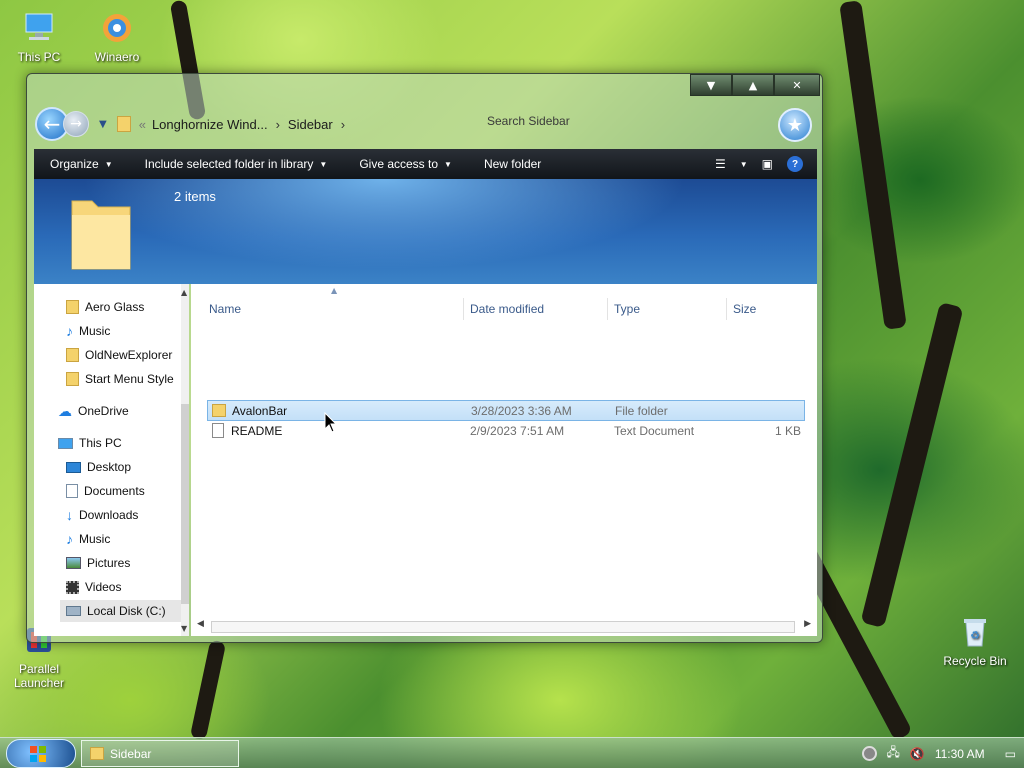  What do you see at coordinates (912, 465) in the screenshot?
I see `wallpaper-branch` at bounding box center [912, 465].